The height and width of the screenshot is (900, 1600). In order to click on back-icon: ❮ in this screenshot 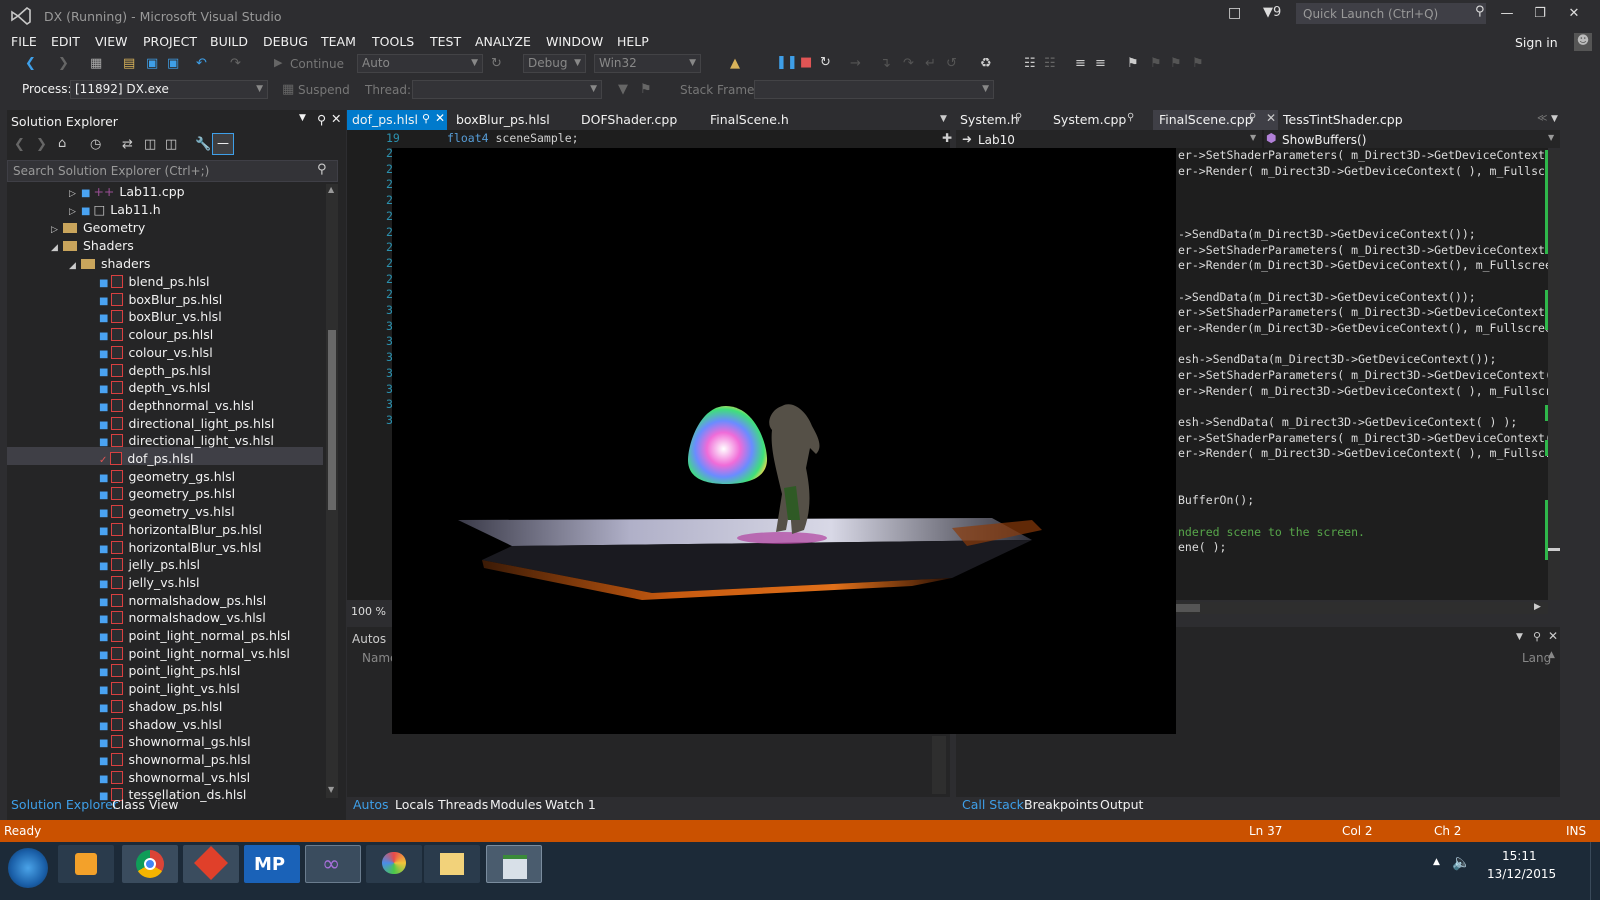, I will do `click(30, 63)`.